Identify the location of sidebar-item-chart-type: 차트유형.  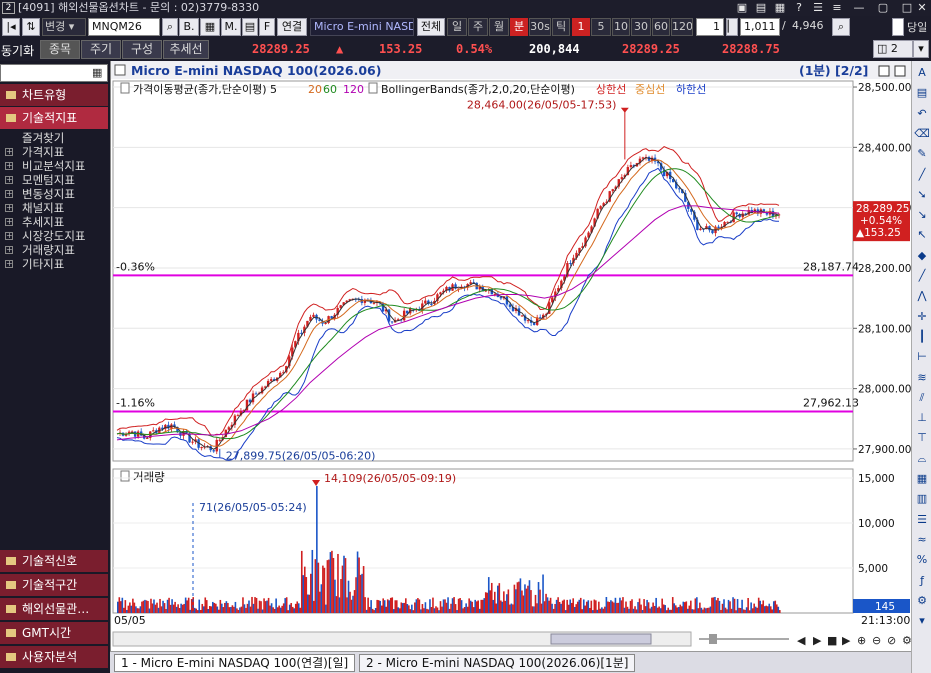
(54, 95).